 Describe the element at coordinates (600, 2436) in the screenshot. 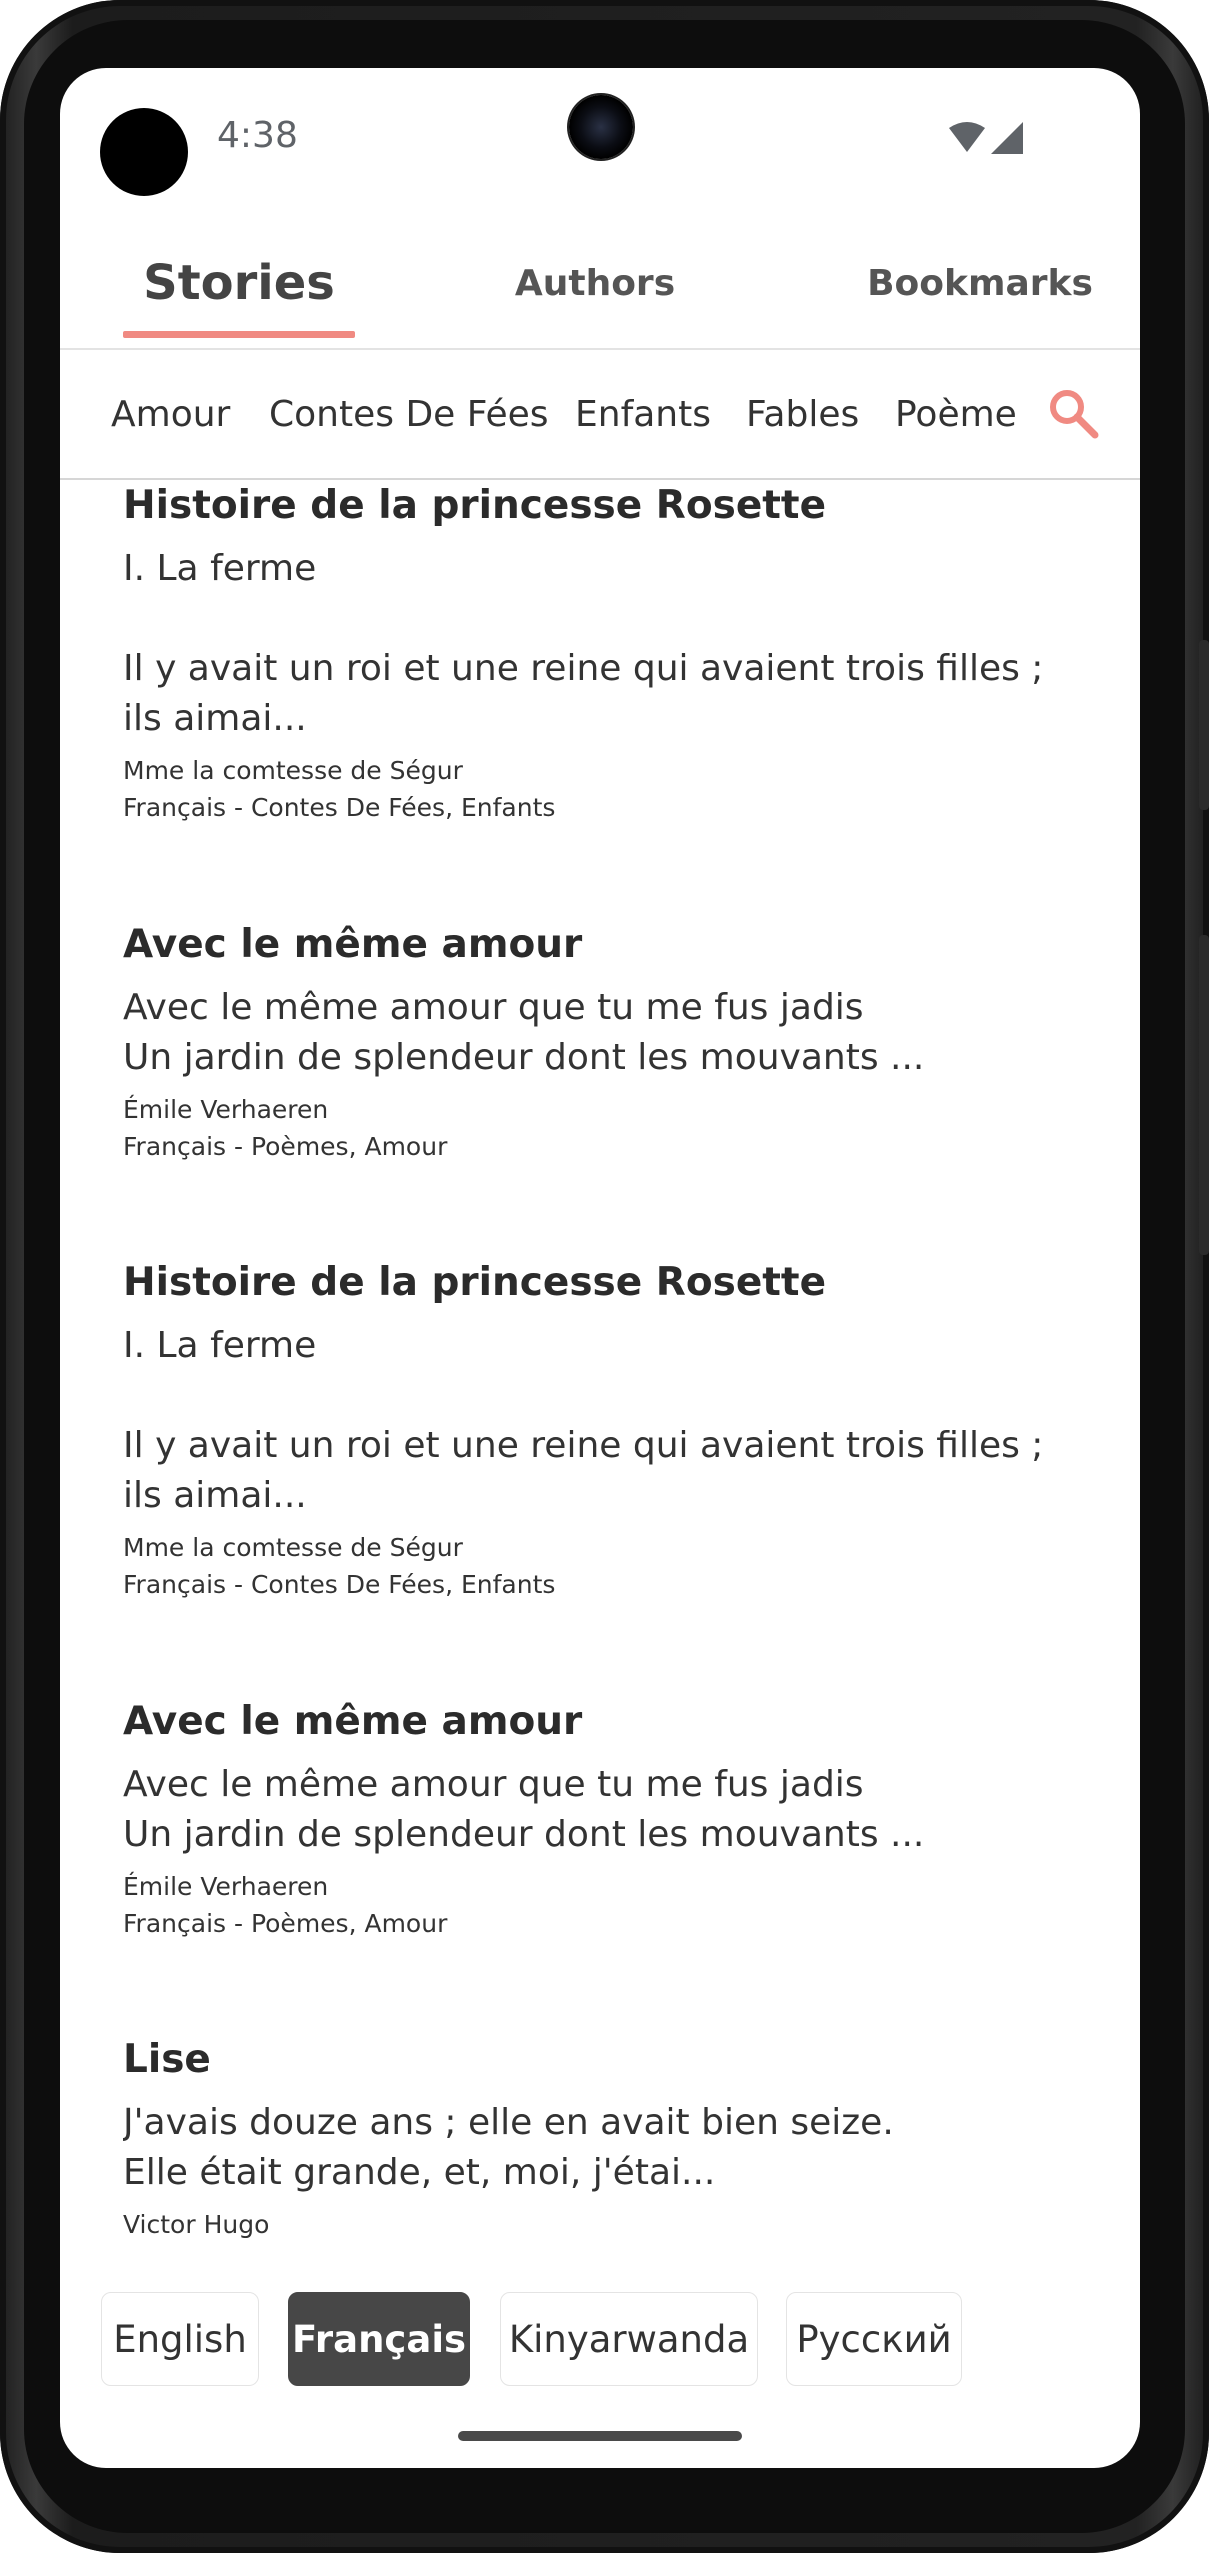

I see `home-indicator` at that location.